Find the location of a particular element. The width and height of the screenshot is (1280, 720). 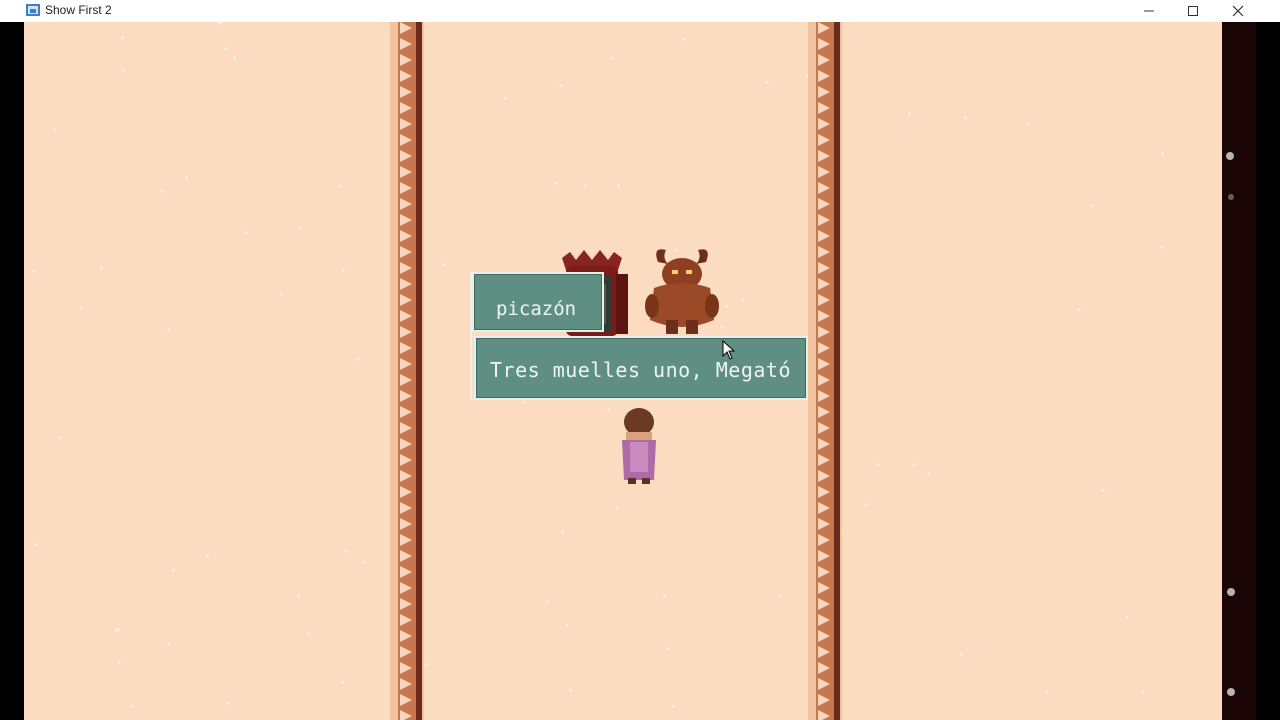

message-box: Tres muelles uno, Megató is located at coordinates (641, 368).